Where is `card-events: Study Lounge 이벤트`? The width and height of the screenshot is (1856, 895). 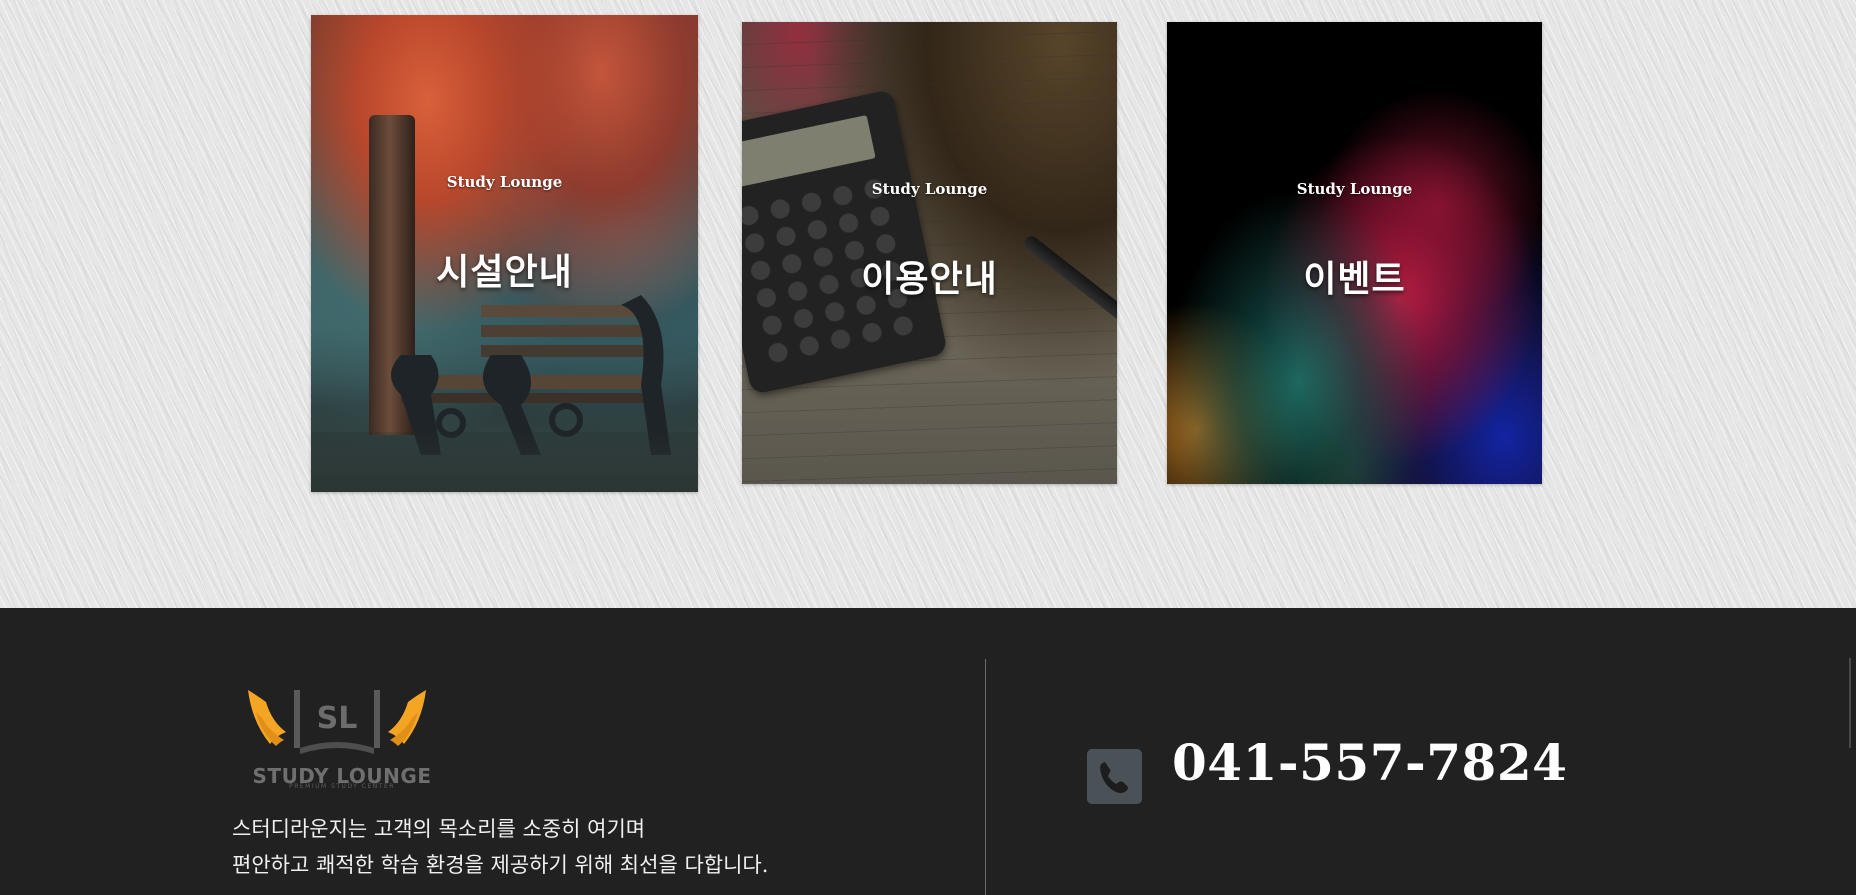
card-events: Study Lounge 이벤트 is located at coordinates (1354, 253).